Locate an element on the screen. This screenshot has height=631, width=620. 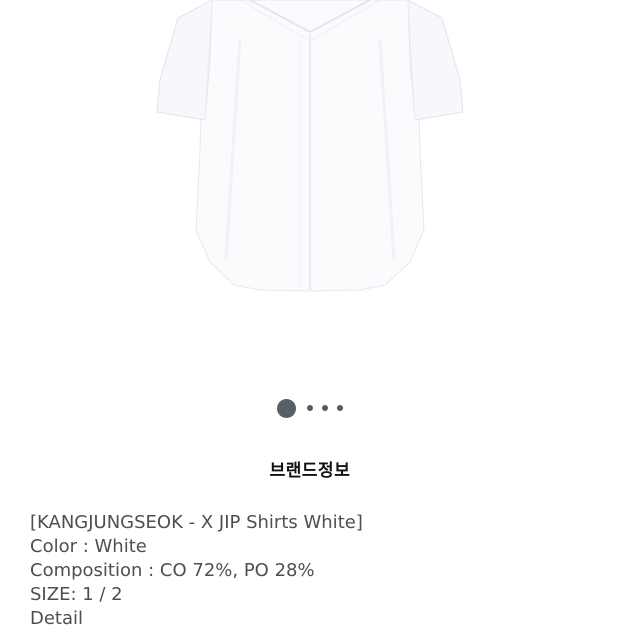
image-pager is located at coordinates (310, 408).